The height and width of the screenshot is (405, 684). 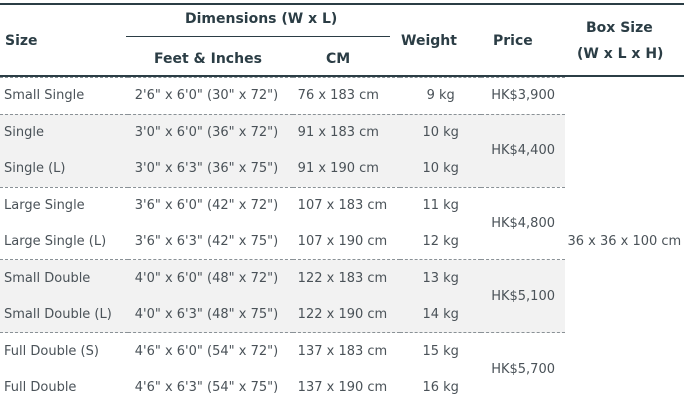 I want to click on size-cell: Full Double (S), so click(x=64, y=351).